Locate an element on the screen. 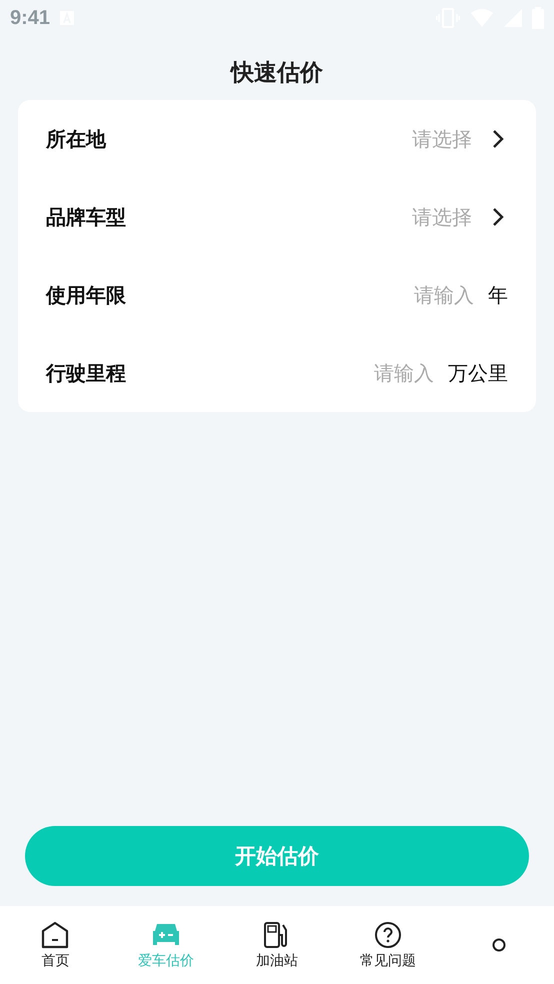 Image resolution: width=554 pixels, height=984 pixels. field-label: 所在地 is located at coordinates (77, 139).